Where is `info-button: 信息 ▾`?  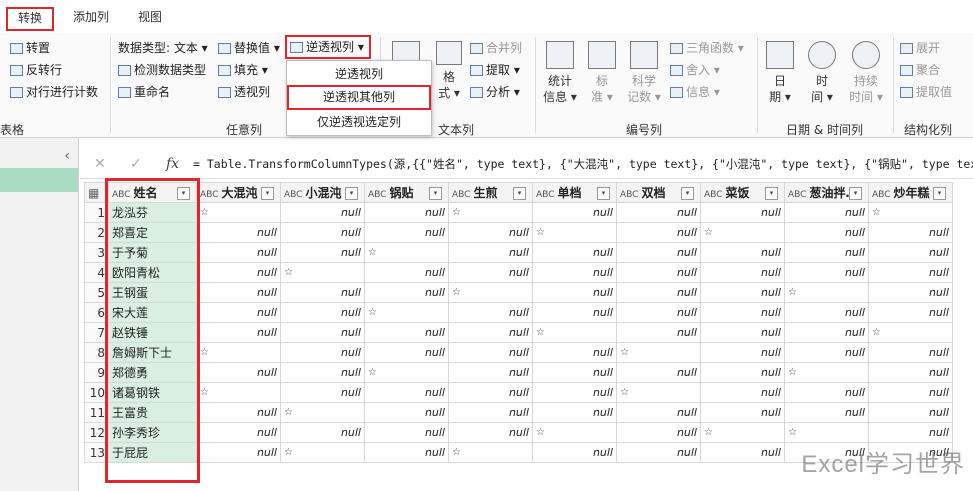 info-button: 信息 ▾ is located at coordinates (695, 91).